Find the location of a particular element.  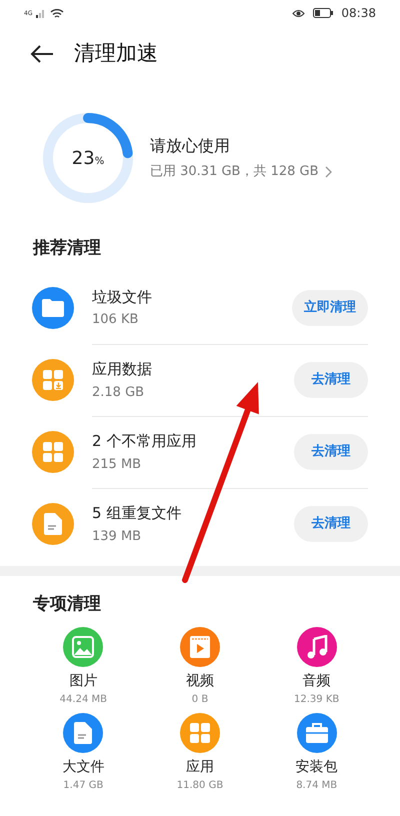

category-size: 44.24 MB is located at coordinates (83, 700).